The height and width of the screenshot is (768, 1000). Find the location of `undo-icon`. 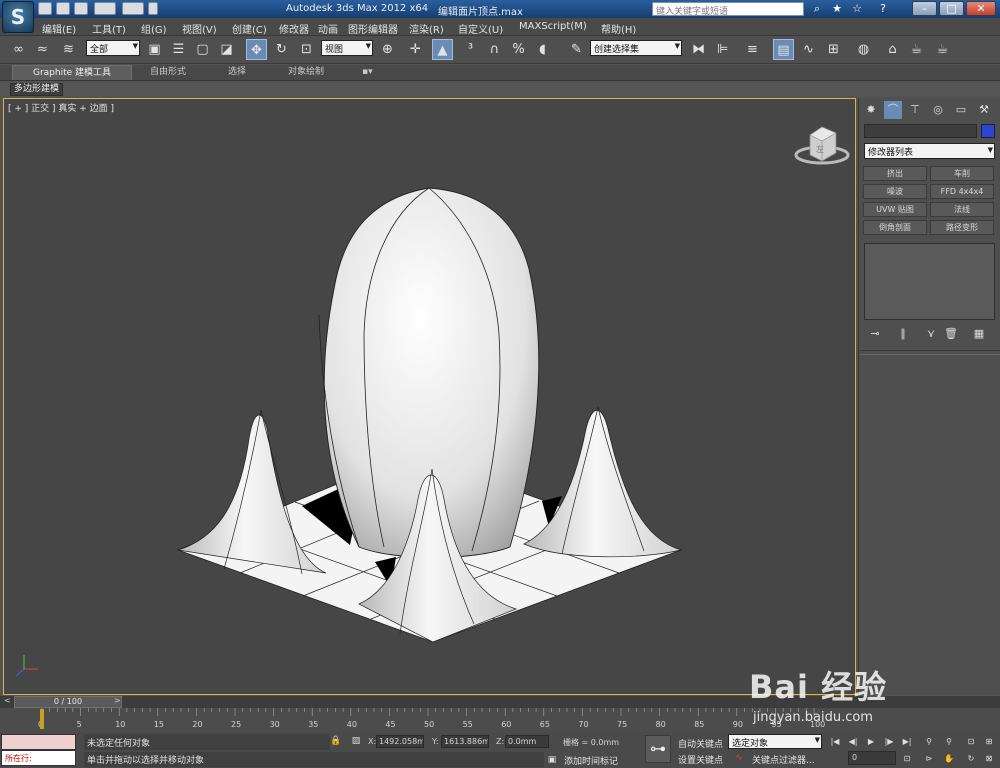

undo-icon is located at coordinates (105, 8).